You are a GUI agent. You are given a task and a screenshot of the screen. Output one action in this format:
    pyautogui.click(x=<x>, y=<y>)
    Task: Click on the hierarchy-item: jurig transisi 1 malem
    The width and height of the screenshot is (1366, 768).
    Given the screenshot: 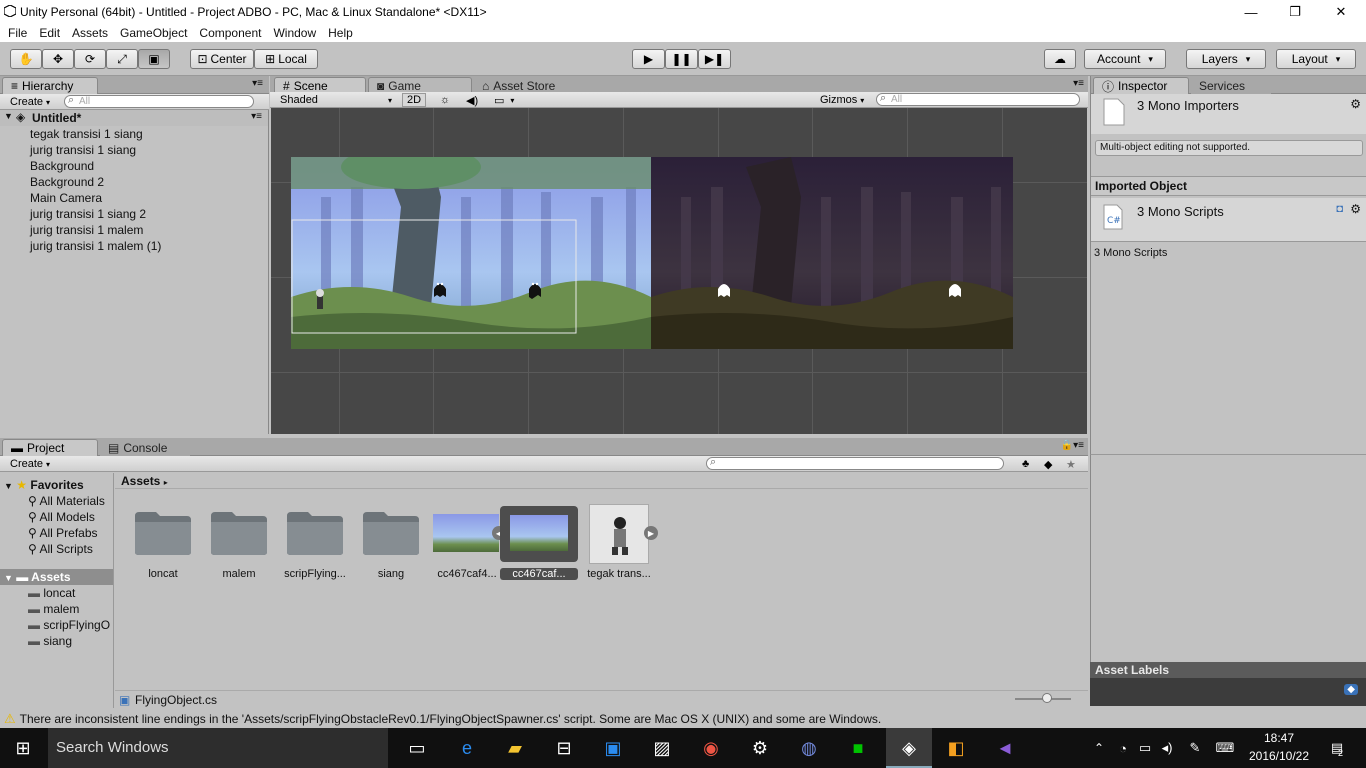 What is the action you would take?
    pyautogui.click(x=86, y=230)
    